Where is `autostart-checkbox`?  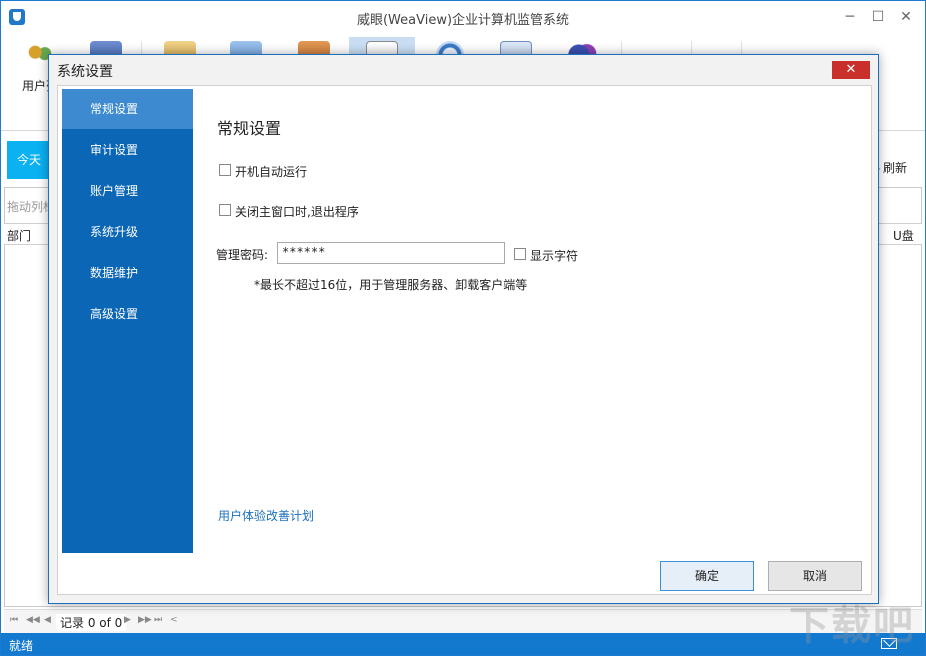
autostart-checkbox is located at coordinates (225, 170).